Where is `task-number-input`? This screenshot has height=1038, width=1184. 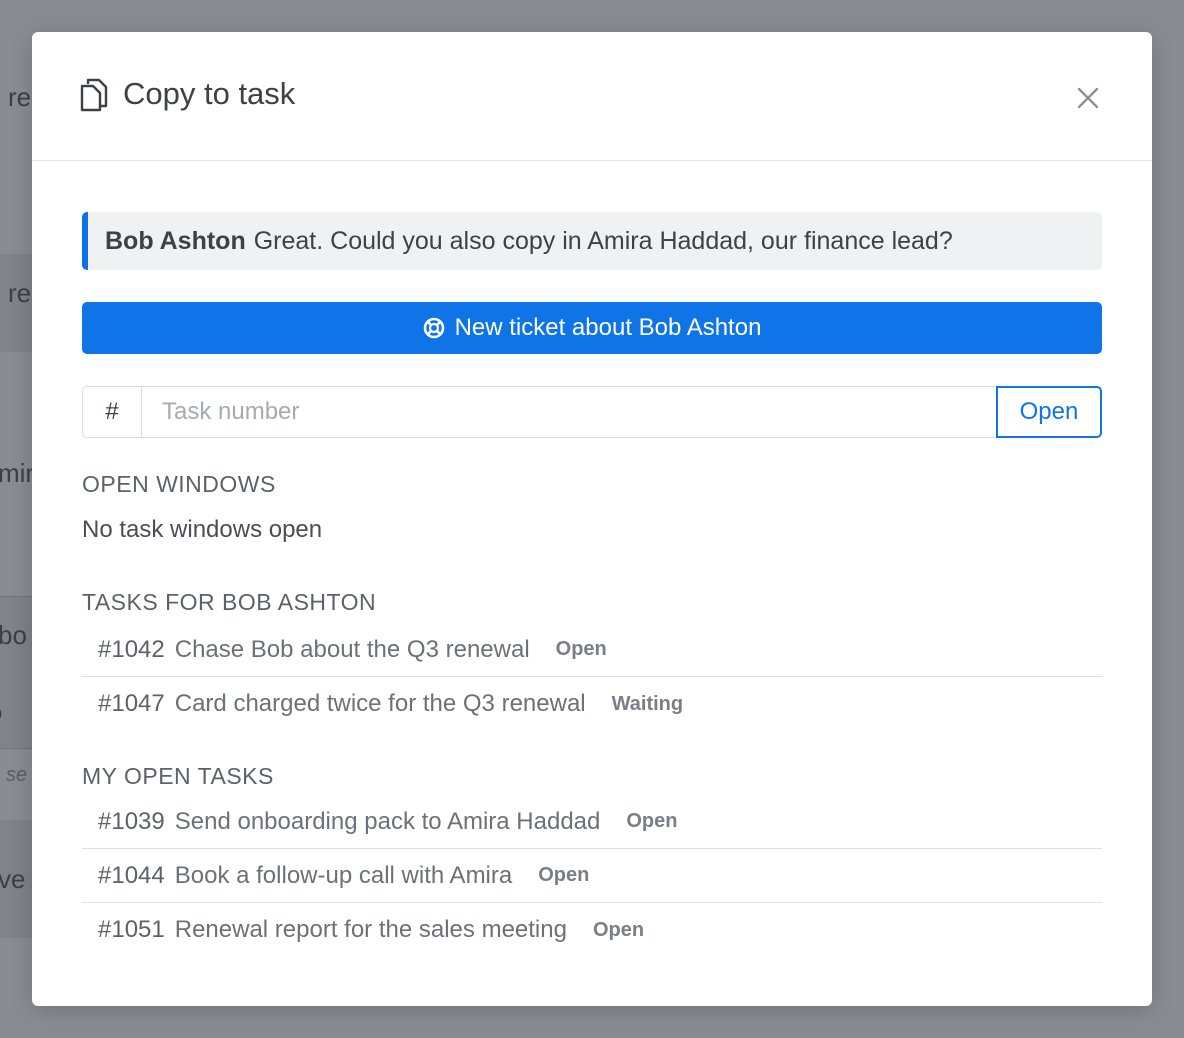
task-number-input is located at coordinates (568, 412).